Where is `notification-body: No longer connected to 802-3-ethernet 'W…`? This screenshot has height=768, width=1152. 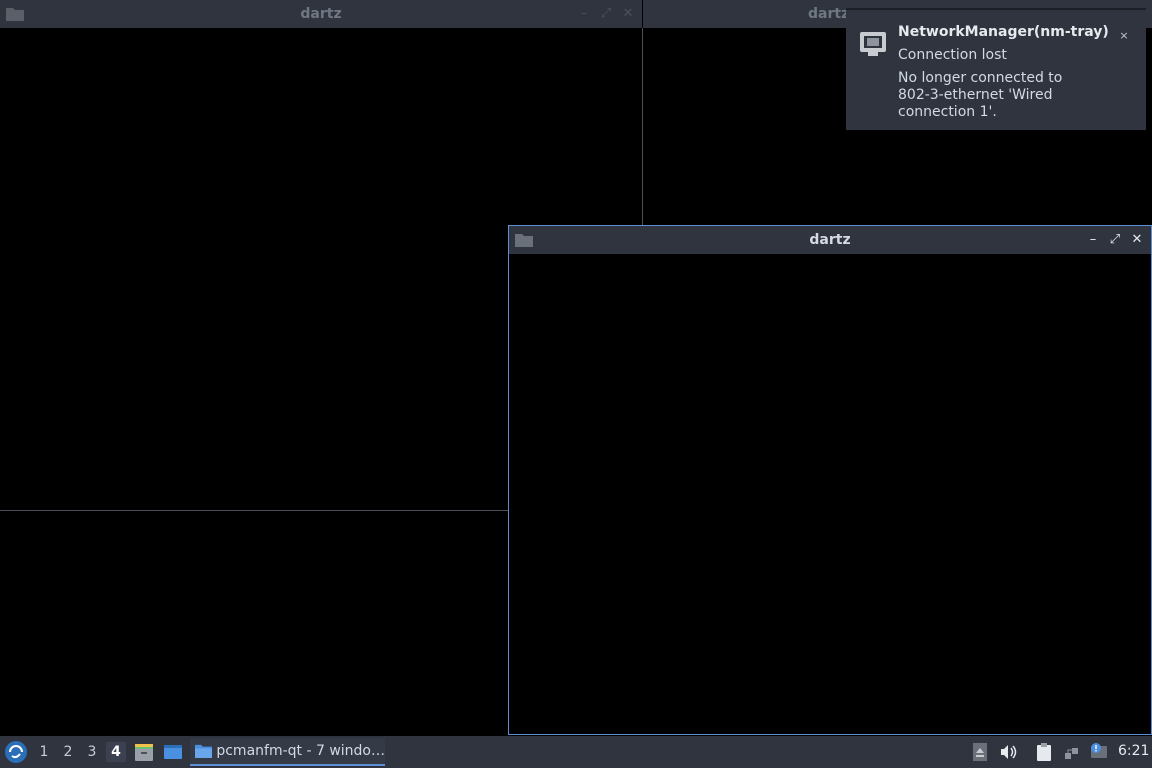
notification-body: No longer connected to 802-3-ethernet 'W… is located at coordinates (980, 95).